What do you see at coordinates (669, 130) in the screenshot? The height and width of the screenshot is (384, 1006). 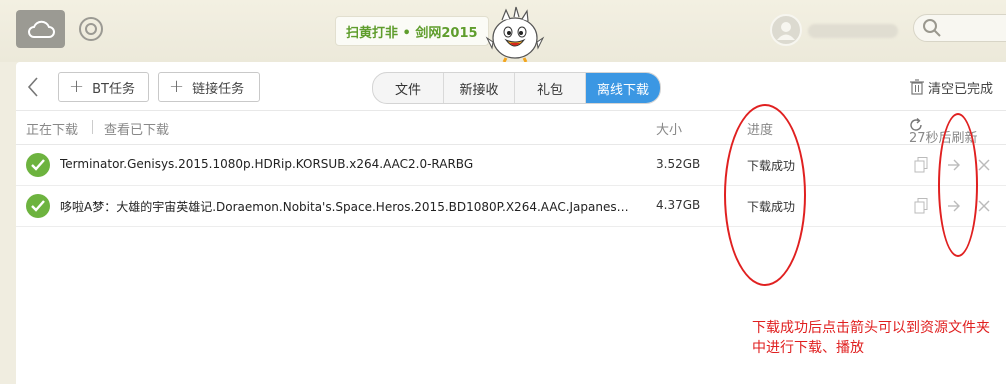 I see `size-column-header: 大小` at bounding box center [669, 130].